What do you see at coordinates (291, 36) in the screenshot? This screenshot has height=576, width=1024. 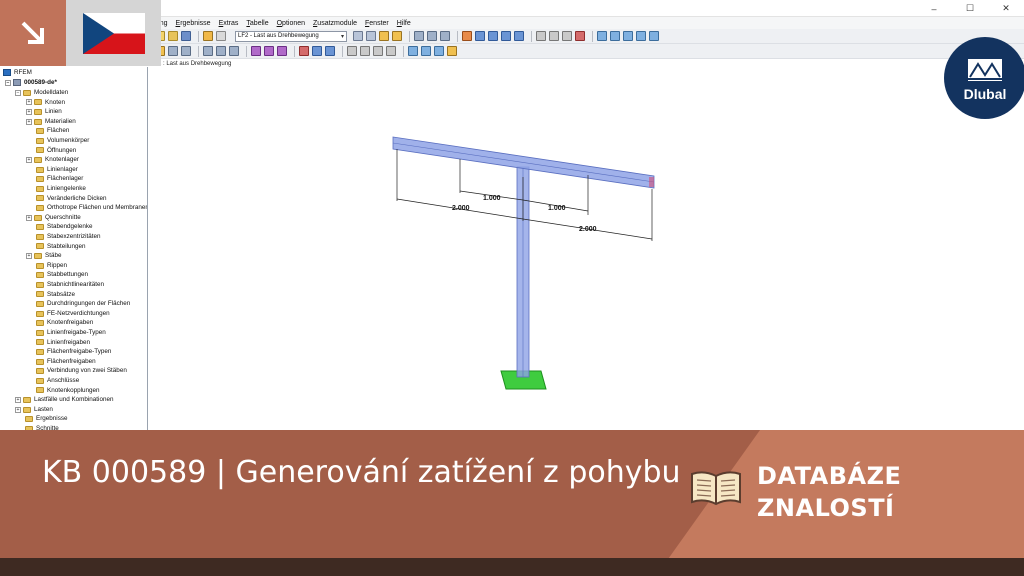 I see `load-case-select: LF2 - Last aus Drehbewegung ▾` at bounding box center [291, 36].